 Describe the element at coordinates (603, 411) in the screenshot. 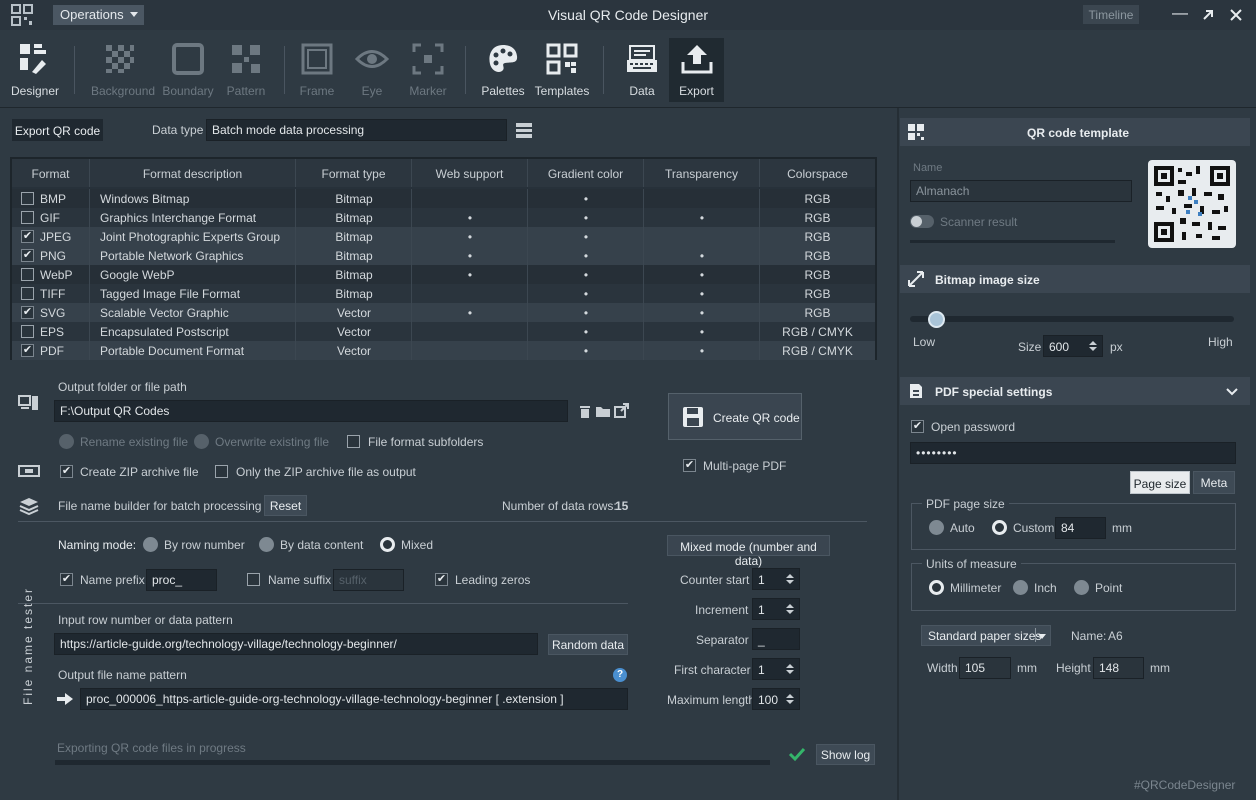

I see `folder-icon` at that location.